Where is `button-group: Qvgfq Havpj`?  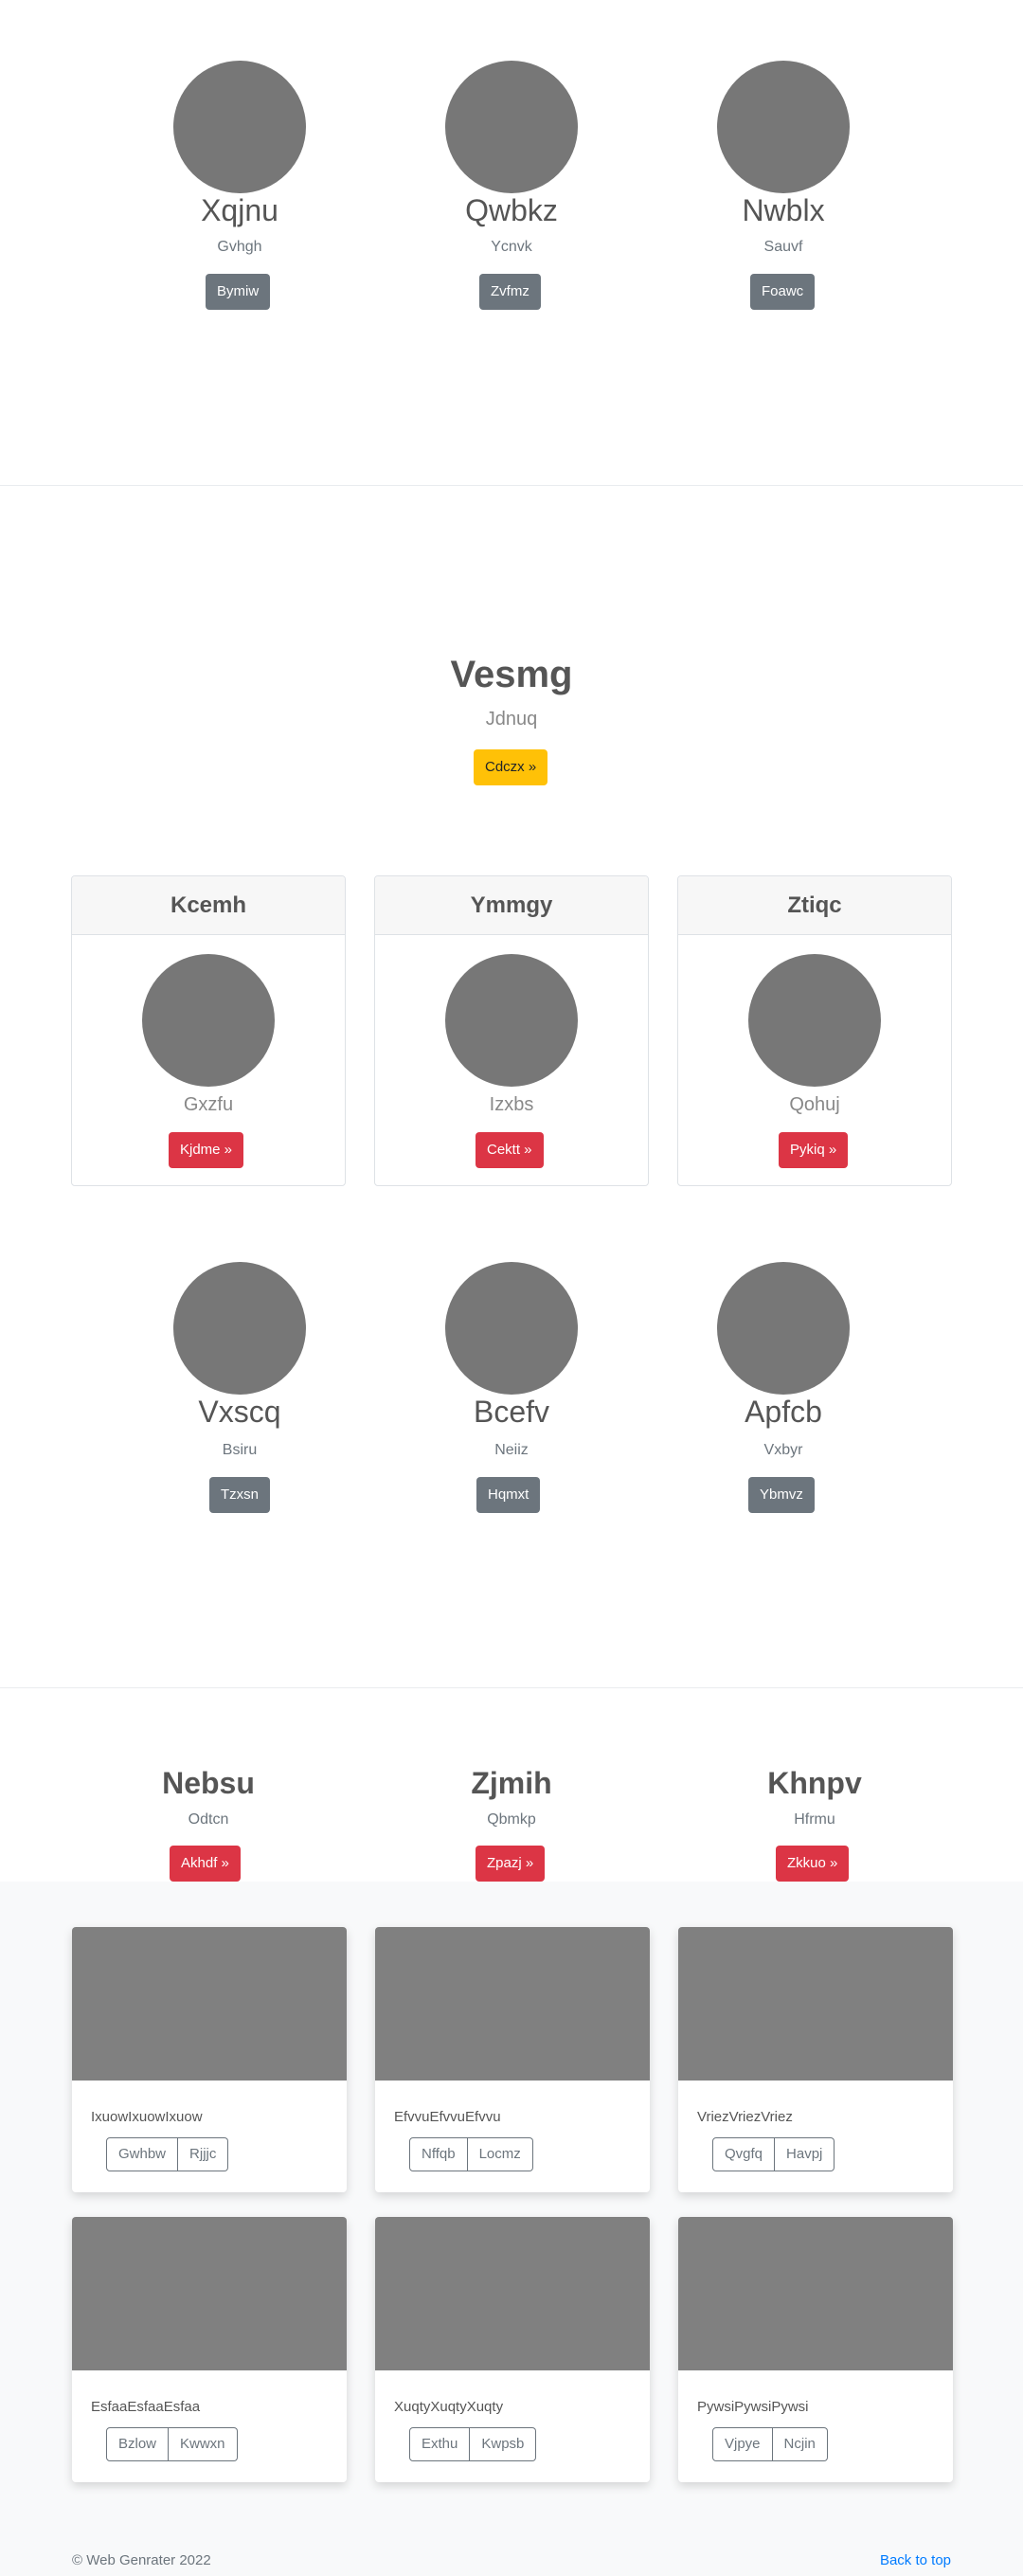
button-group: Qvgfq Havpj is located at coordinates (773, 2154).